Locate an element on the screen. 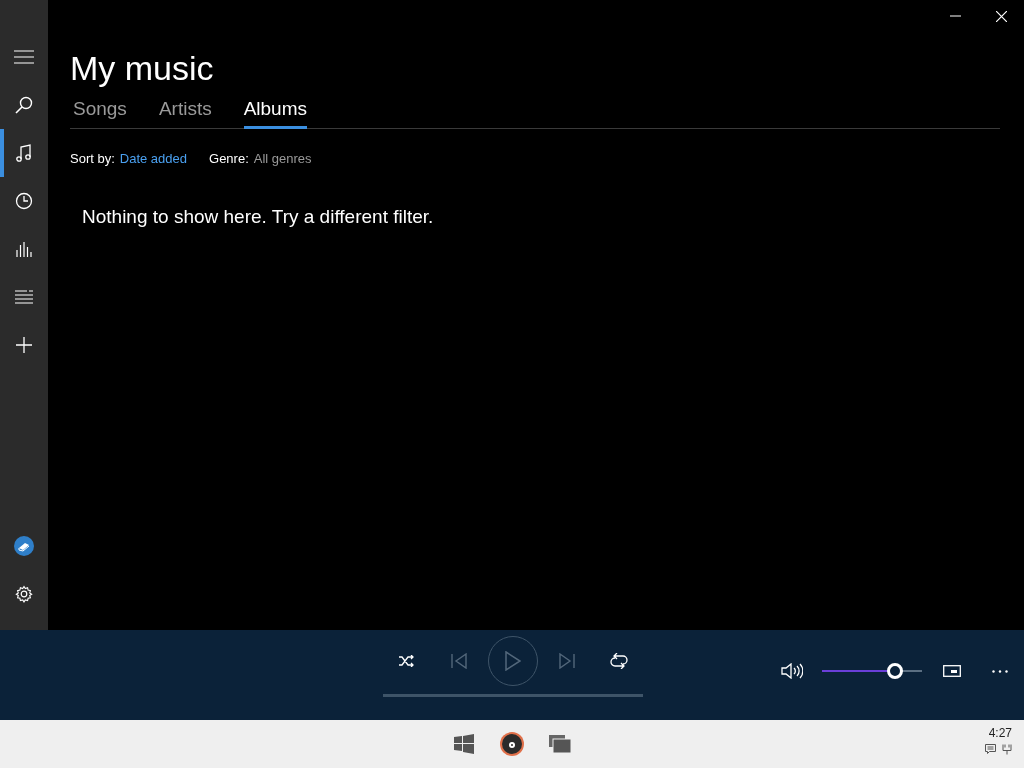  menu-icon is located at coordinates (24, 57).